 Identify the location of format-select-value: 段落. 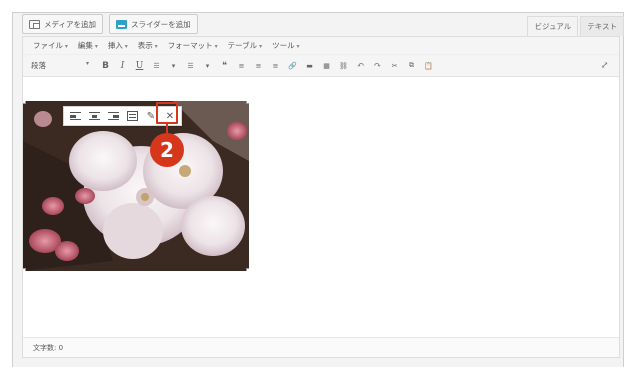
(38, 65).